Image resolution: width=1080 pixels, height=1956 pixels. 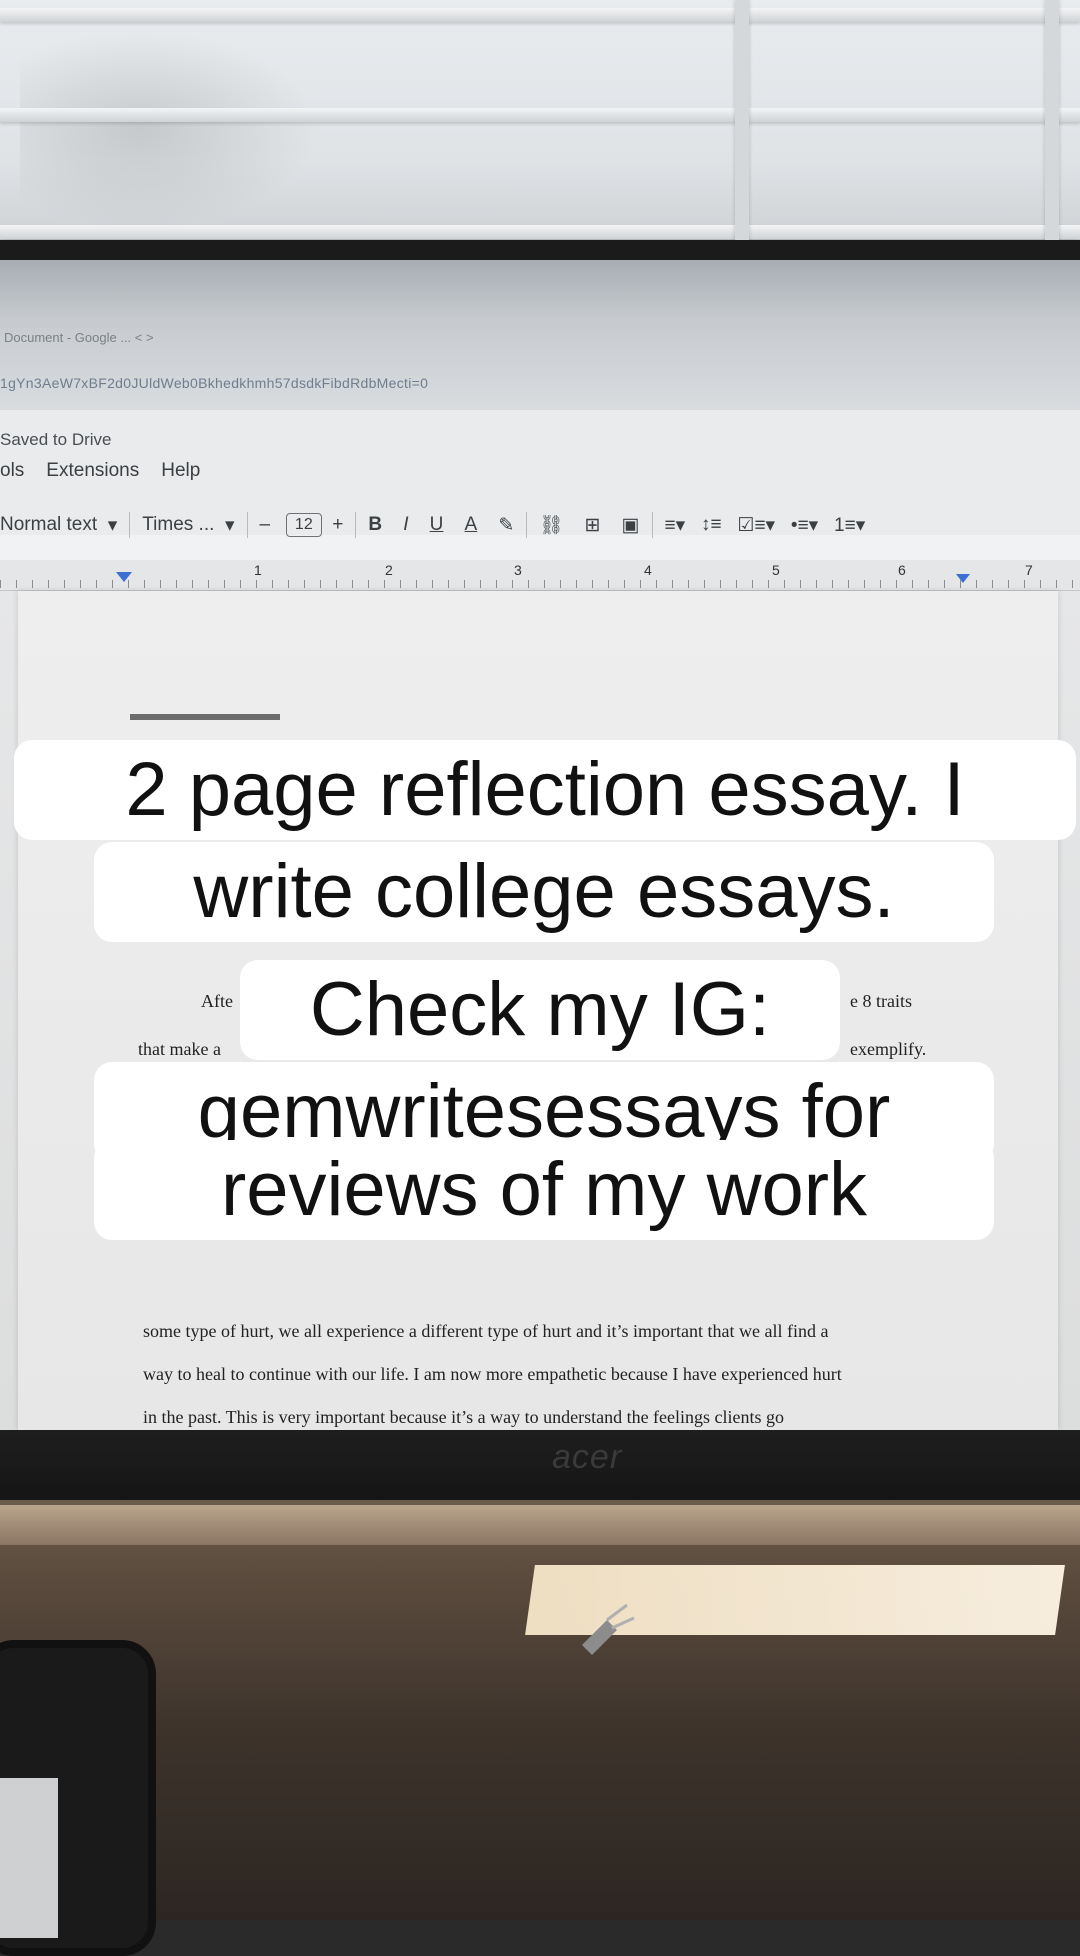 What do you see at coordinates (544, 892) in the screenshot?
I see `caption-line: write college essays.` at bounding box center [544, 892].